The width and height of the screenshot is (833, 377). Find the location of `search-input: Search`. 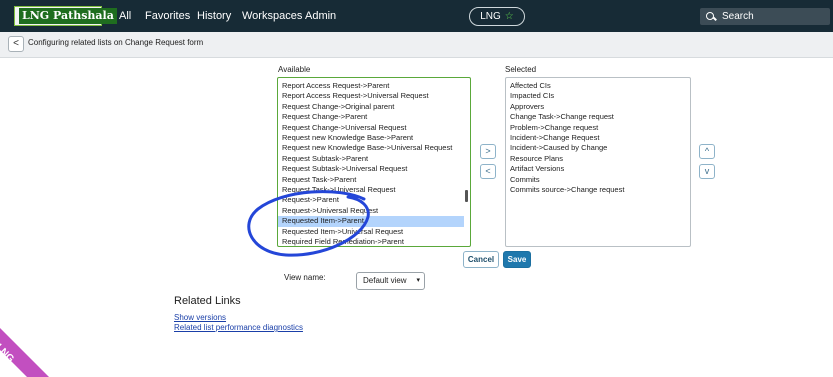

search-input: Search is located at coordinates (765, 16).